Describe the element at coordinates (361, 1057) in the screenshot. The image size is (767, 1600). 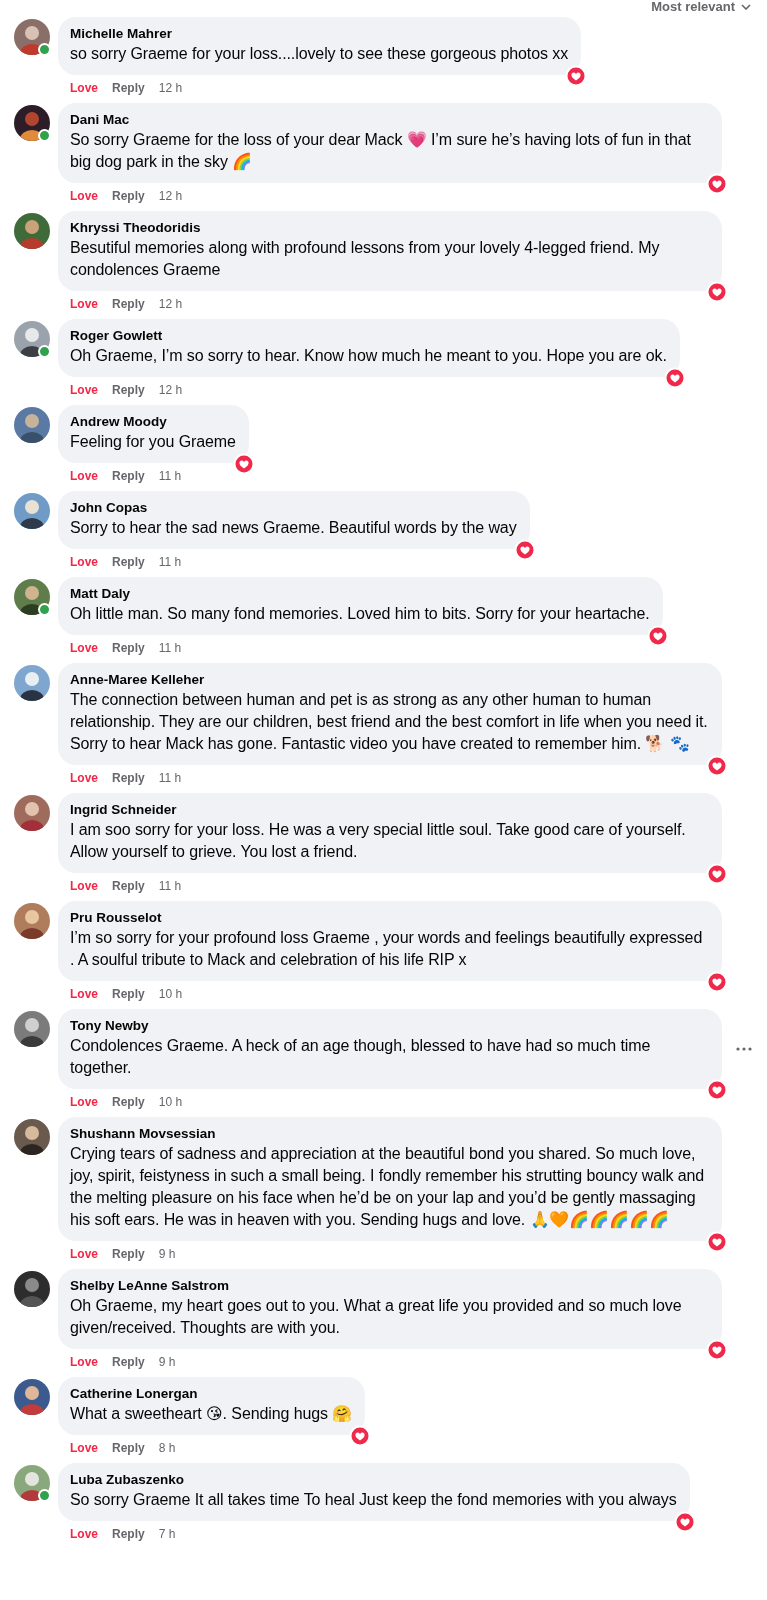
I see `comment-text: Condolences Graeme. A heck of an age though, blessed to have had so much time together.` at that location.